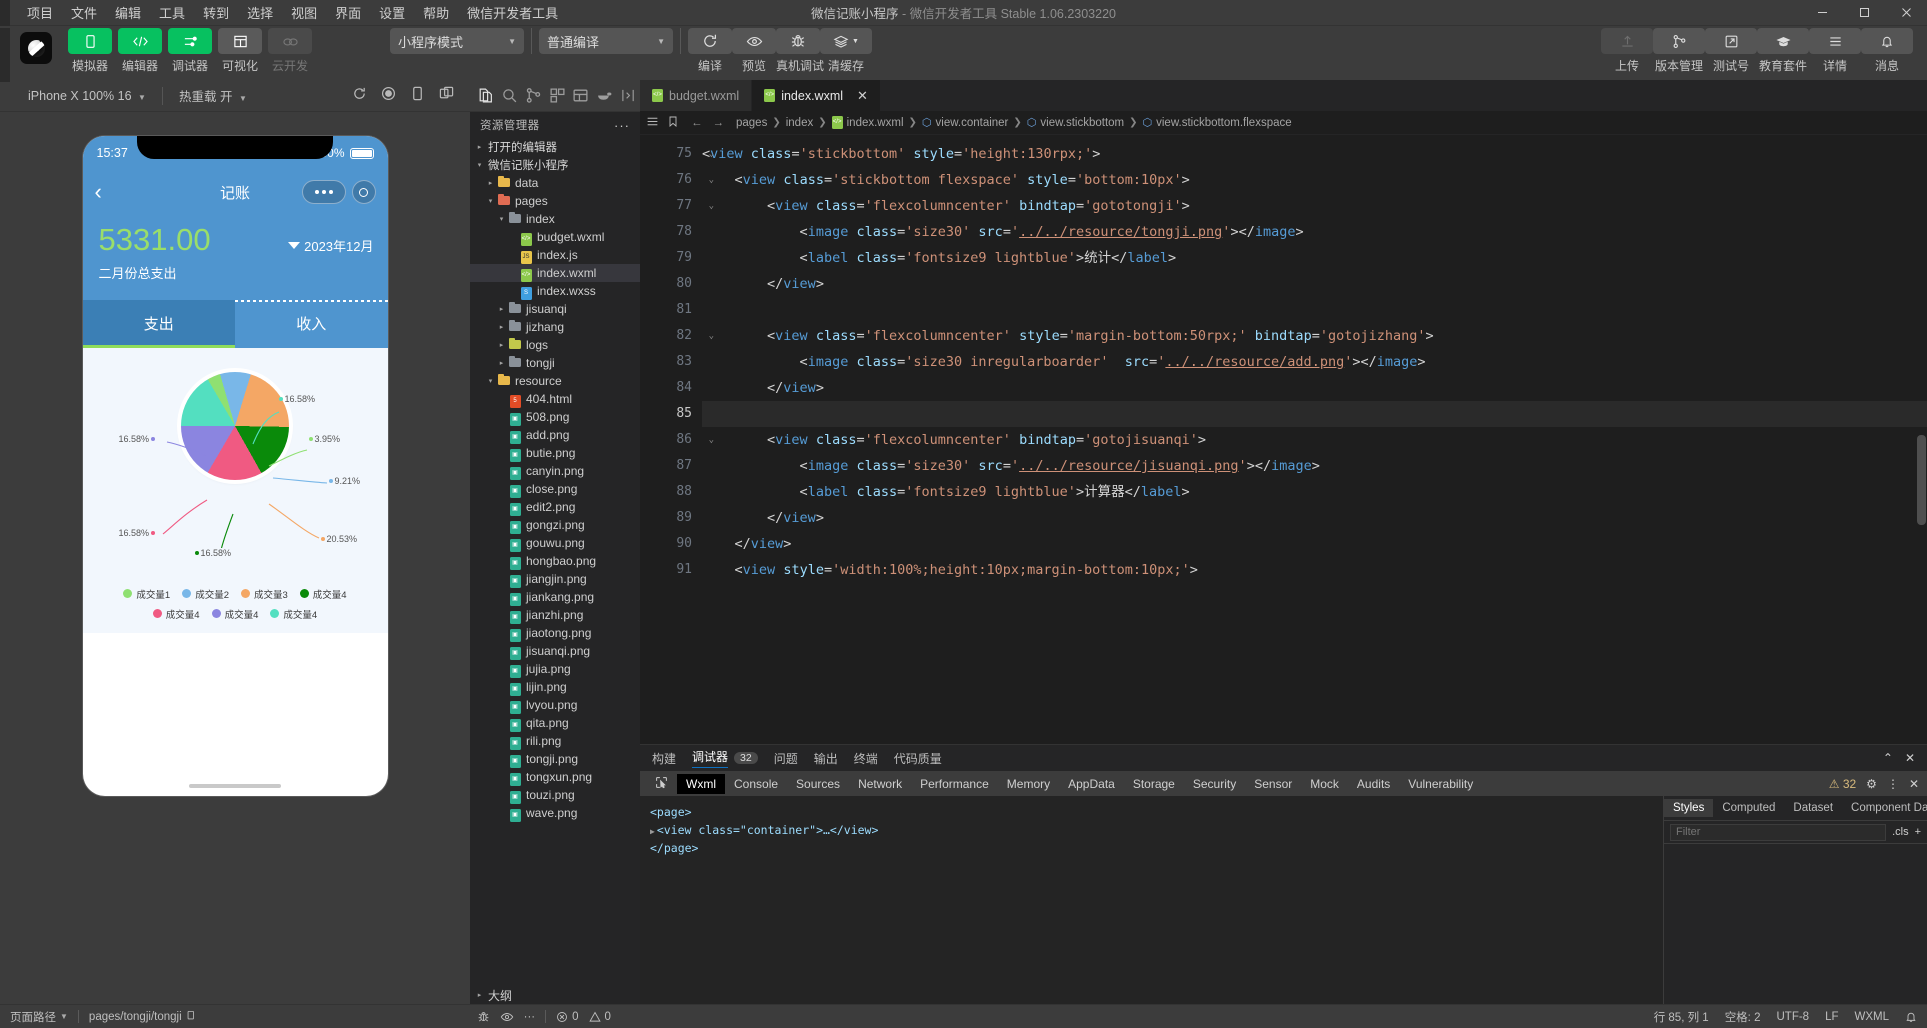 This screenshot has width=1927, height=1028. I want to click on tree-file-tongji-png: ▣ tongji.png, so click(555, 759).